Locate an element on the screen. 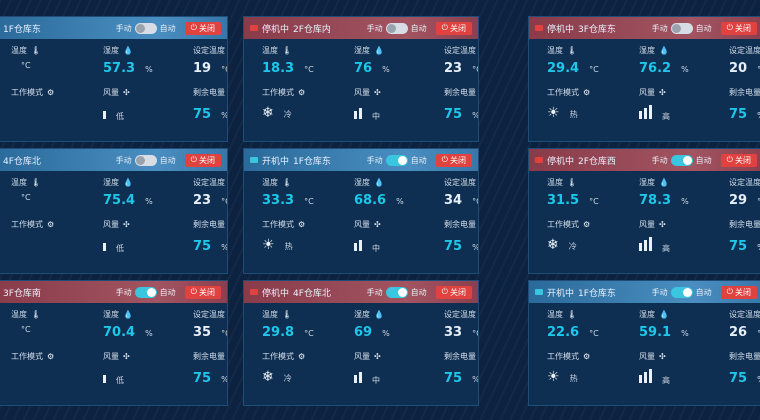 Image resolution: width=760 pixels, height=420 pixels. current-humidity: 76.2% is located at coordinates (664, 68).